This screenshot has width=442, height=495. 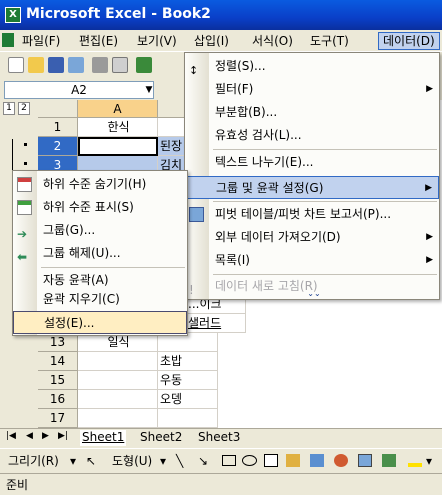 What do you see at coordinates (79, 90) in the screenshot?
I see `name-box: A2` at bounding box center [79, 90].